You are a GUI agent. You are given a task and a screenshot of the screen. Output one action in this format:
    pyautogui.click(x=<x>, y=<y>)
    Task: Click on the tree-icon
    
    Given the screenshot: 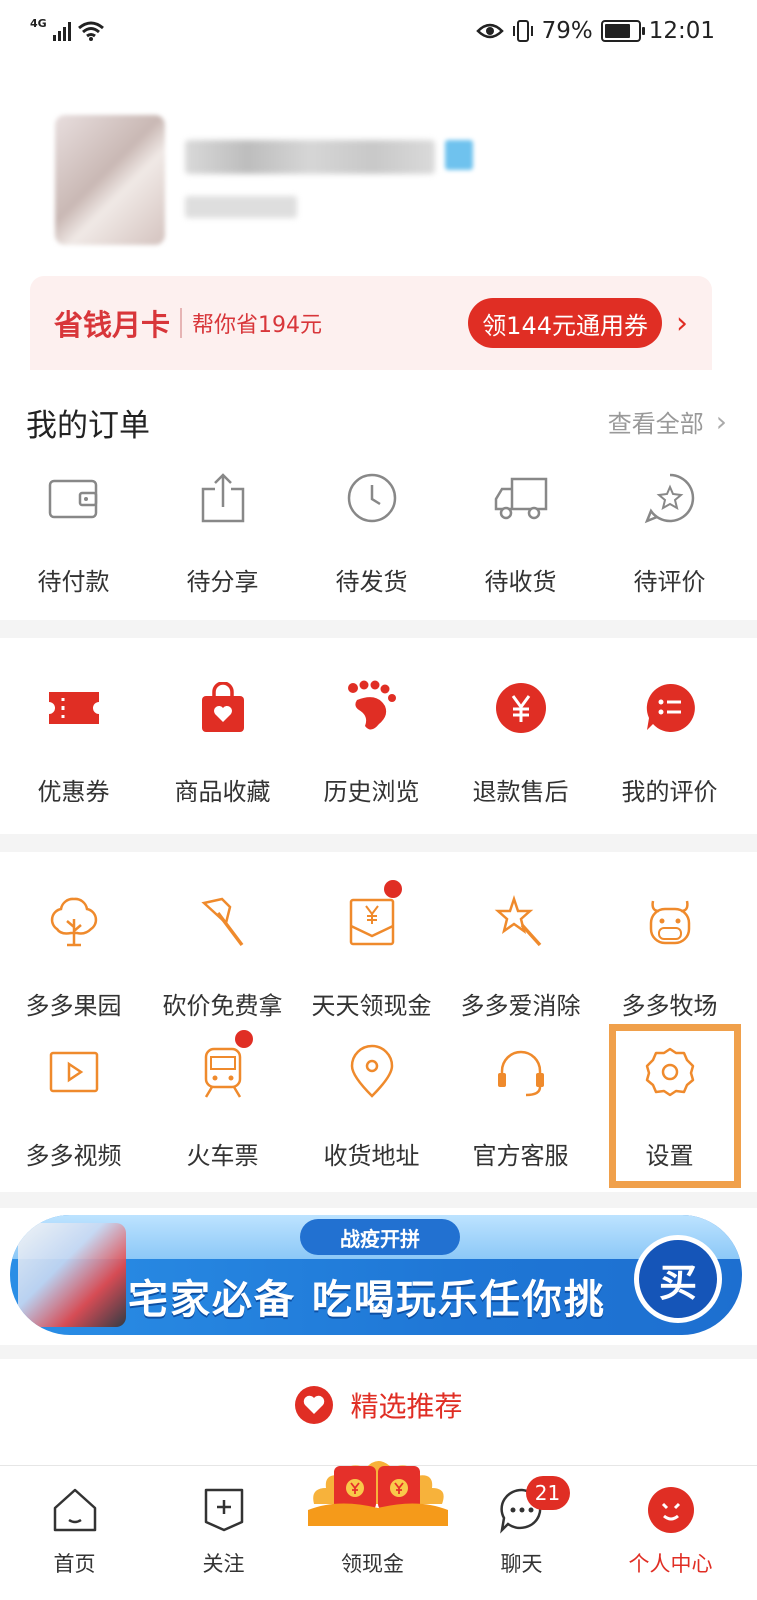 What is the action you would take?
    pyautogui.click(x=74, y=922)
    